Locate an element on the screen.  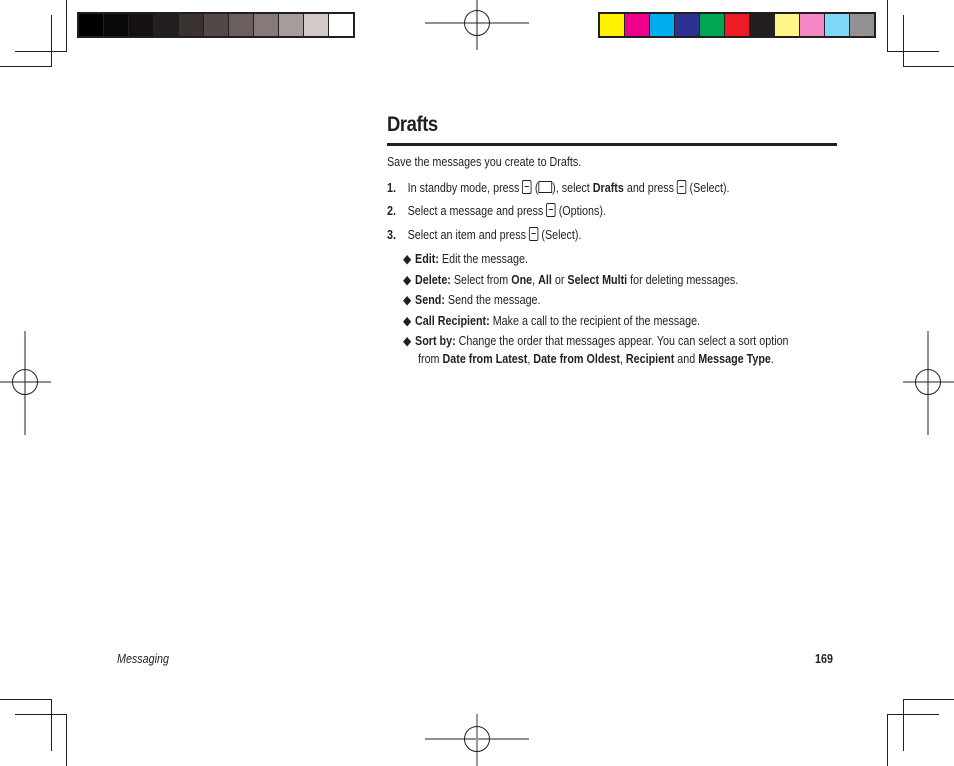
step-number: 2. is located at coordinates (391, 211).